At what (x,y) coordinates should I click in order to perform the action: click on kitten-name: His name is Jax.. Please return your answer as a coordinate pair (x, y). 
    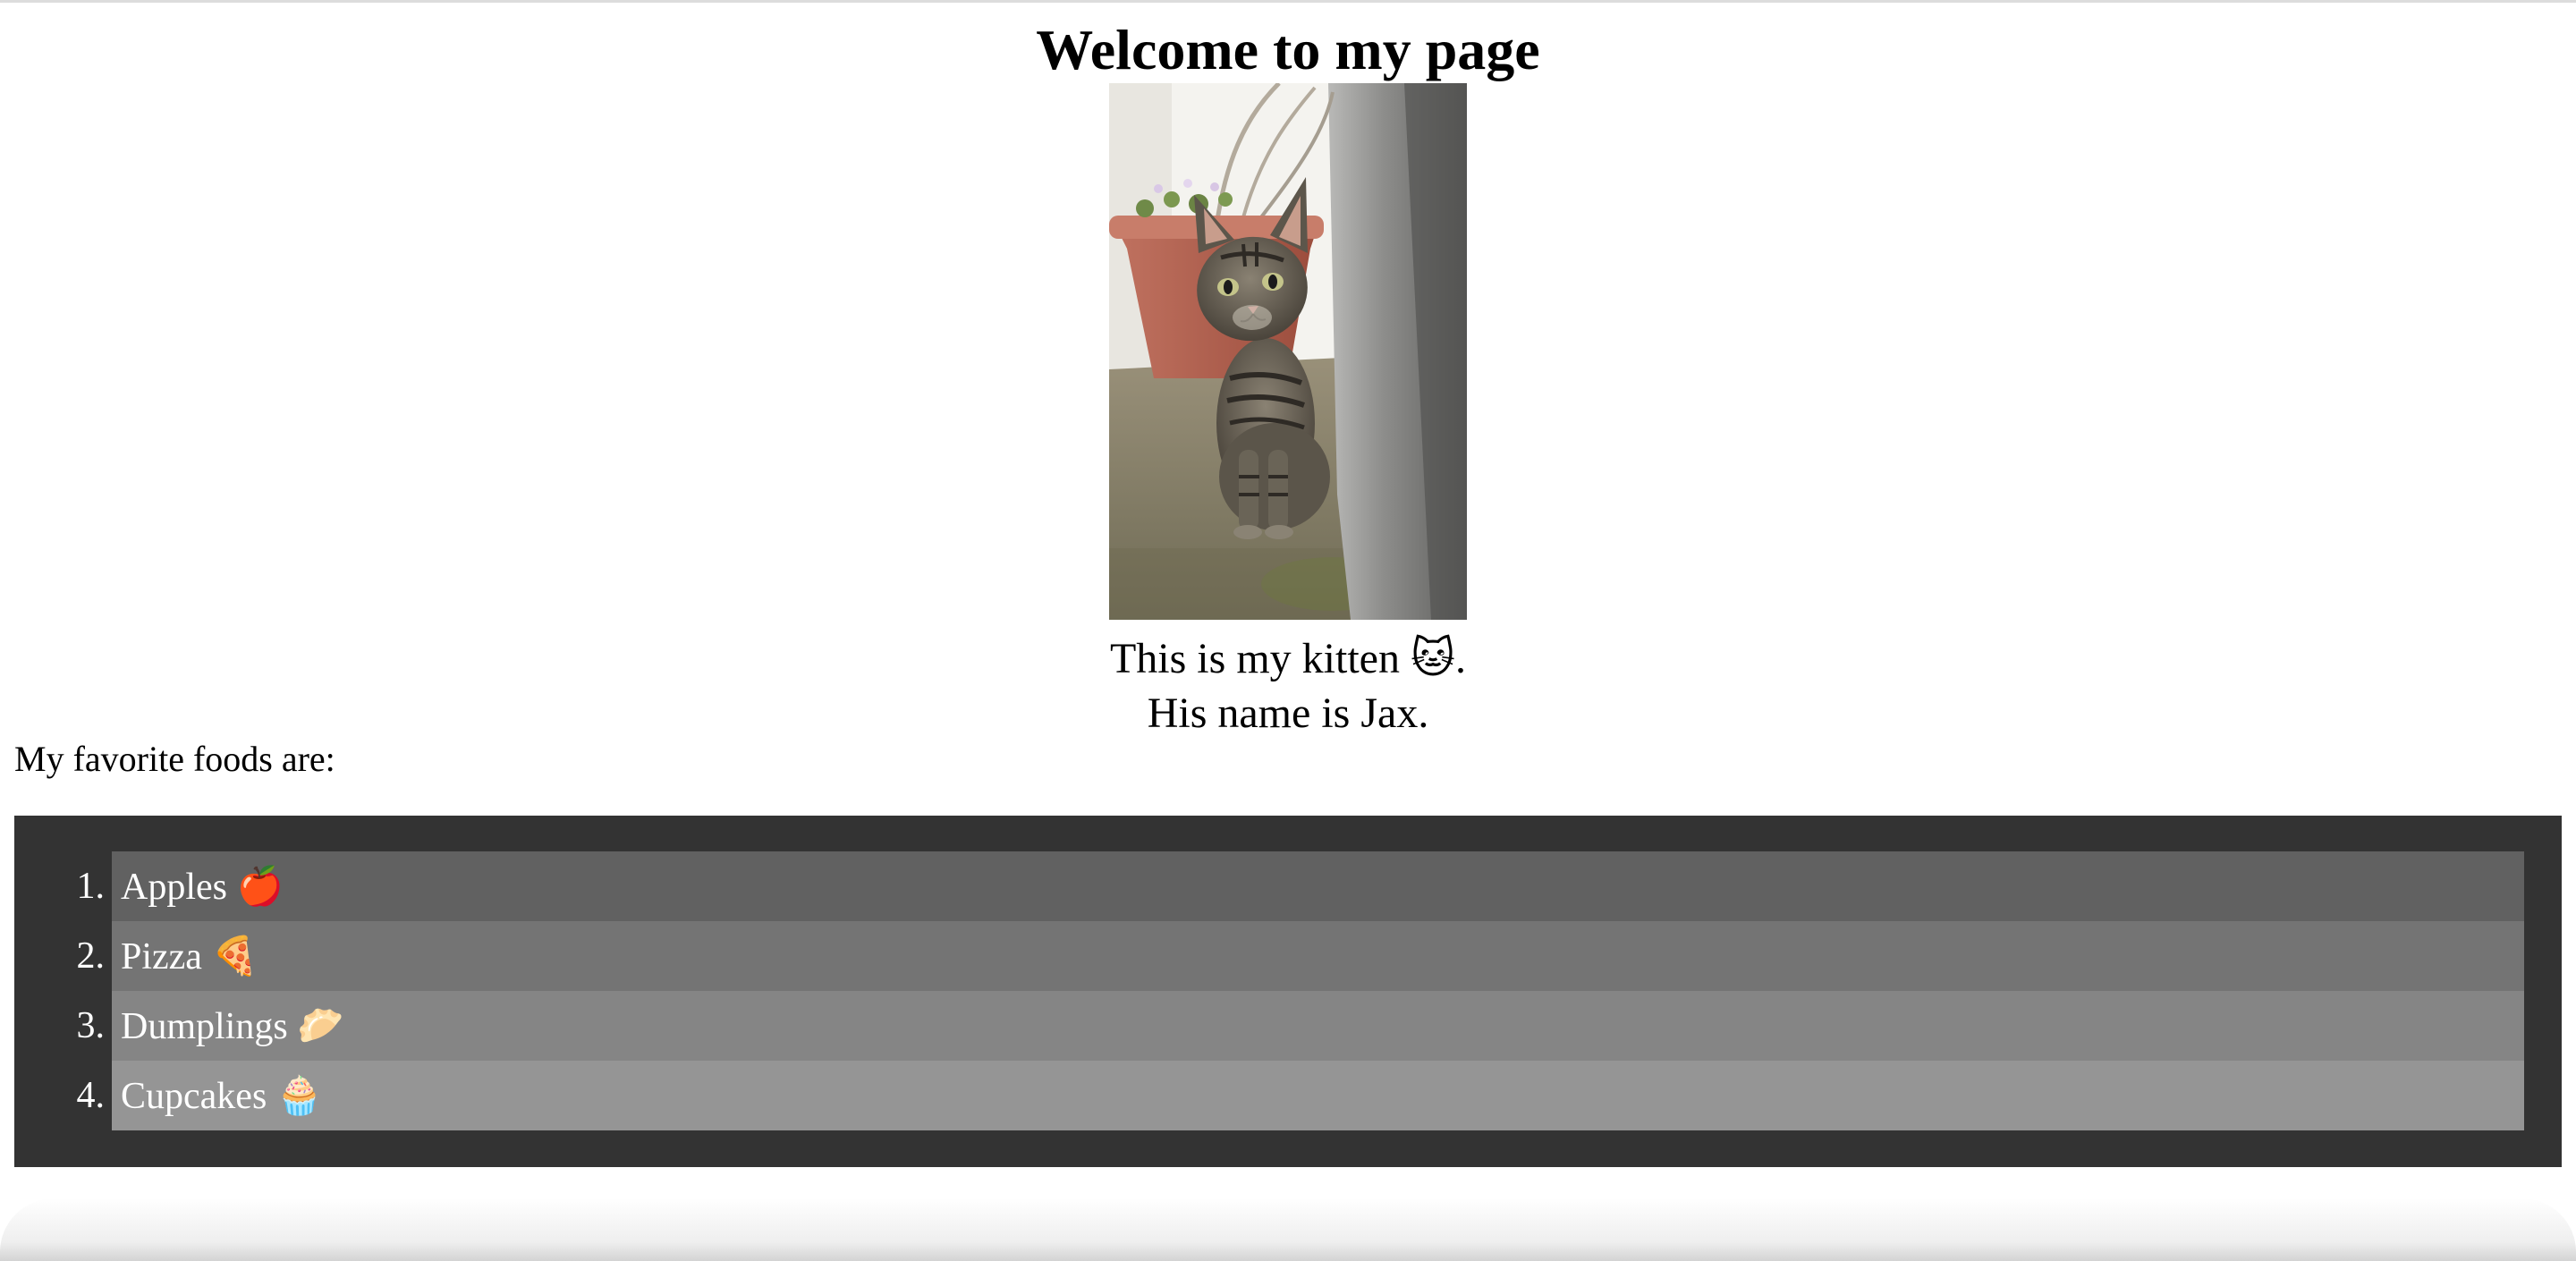
    Looking at the image, I should click on (1288, 713).